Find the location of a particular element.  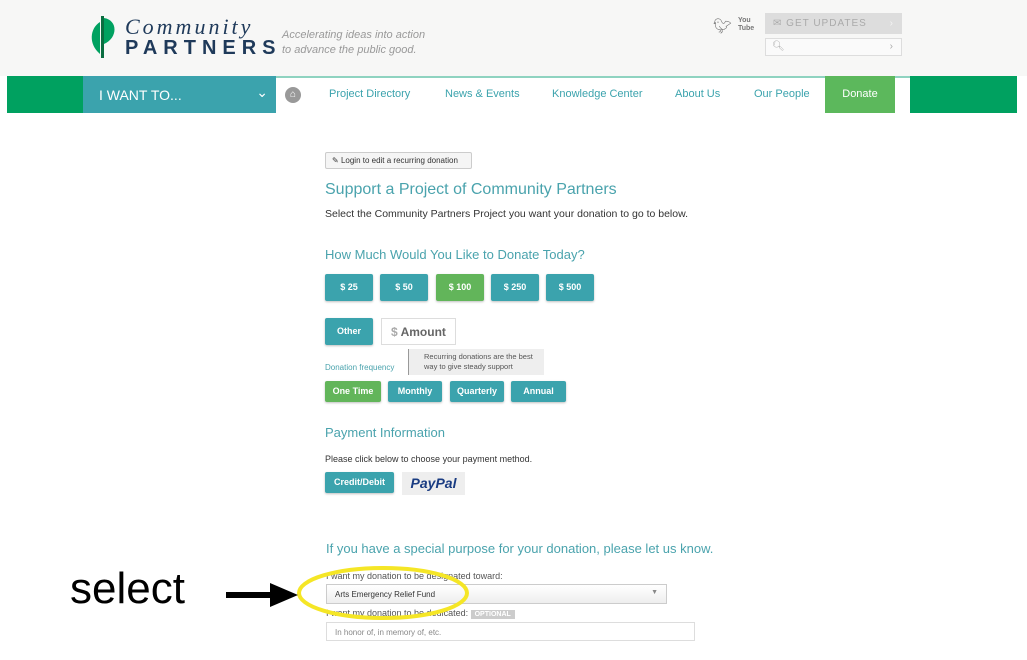

nav-news-events: News & Events is located at coordinates (482, 94).